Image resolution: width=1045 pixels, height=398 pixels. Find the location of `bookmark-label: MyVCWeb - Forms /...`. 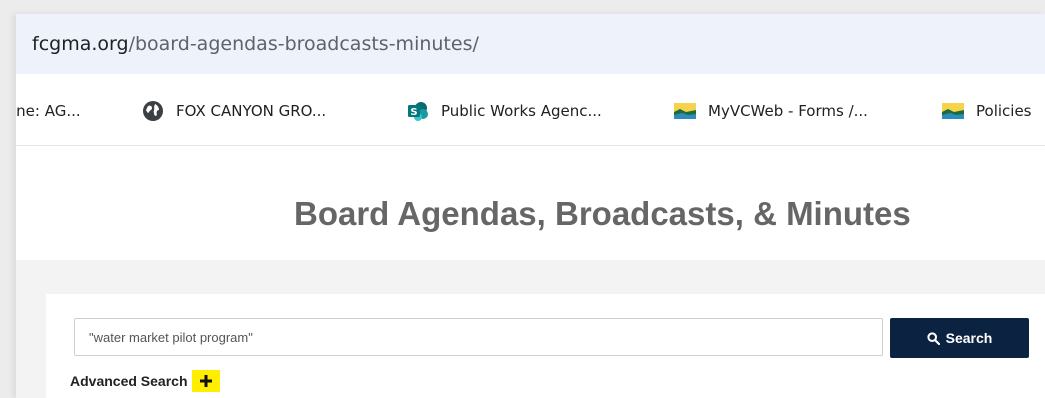

bookmark-label: MyVCWeb - Forms /... is located at coordinates (788, 111).